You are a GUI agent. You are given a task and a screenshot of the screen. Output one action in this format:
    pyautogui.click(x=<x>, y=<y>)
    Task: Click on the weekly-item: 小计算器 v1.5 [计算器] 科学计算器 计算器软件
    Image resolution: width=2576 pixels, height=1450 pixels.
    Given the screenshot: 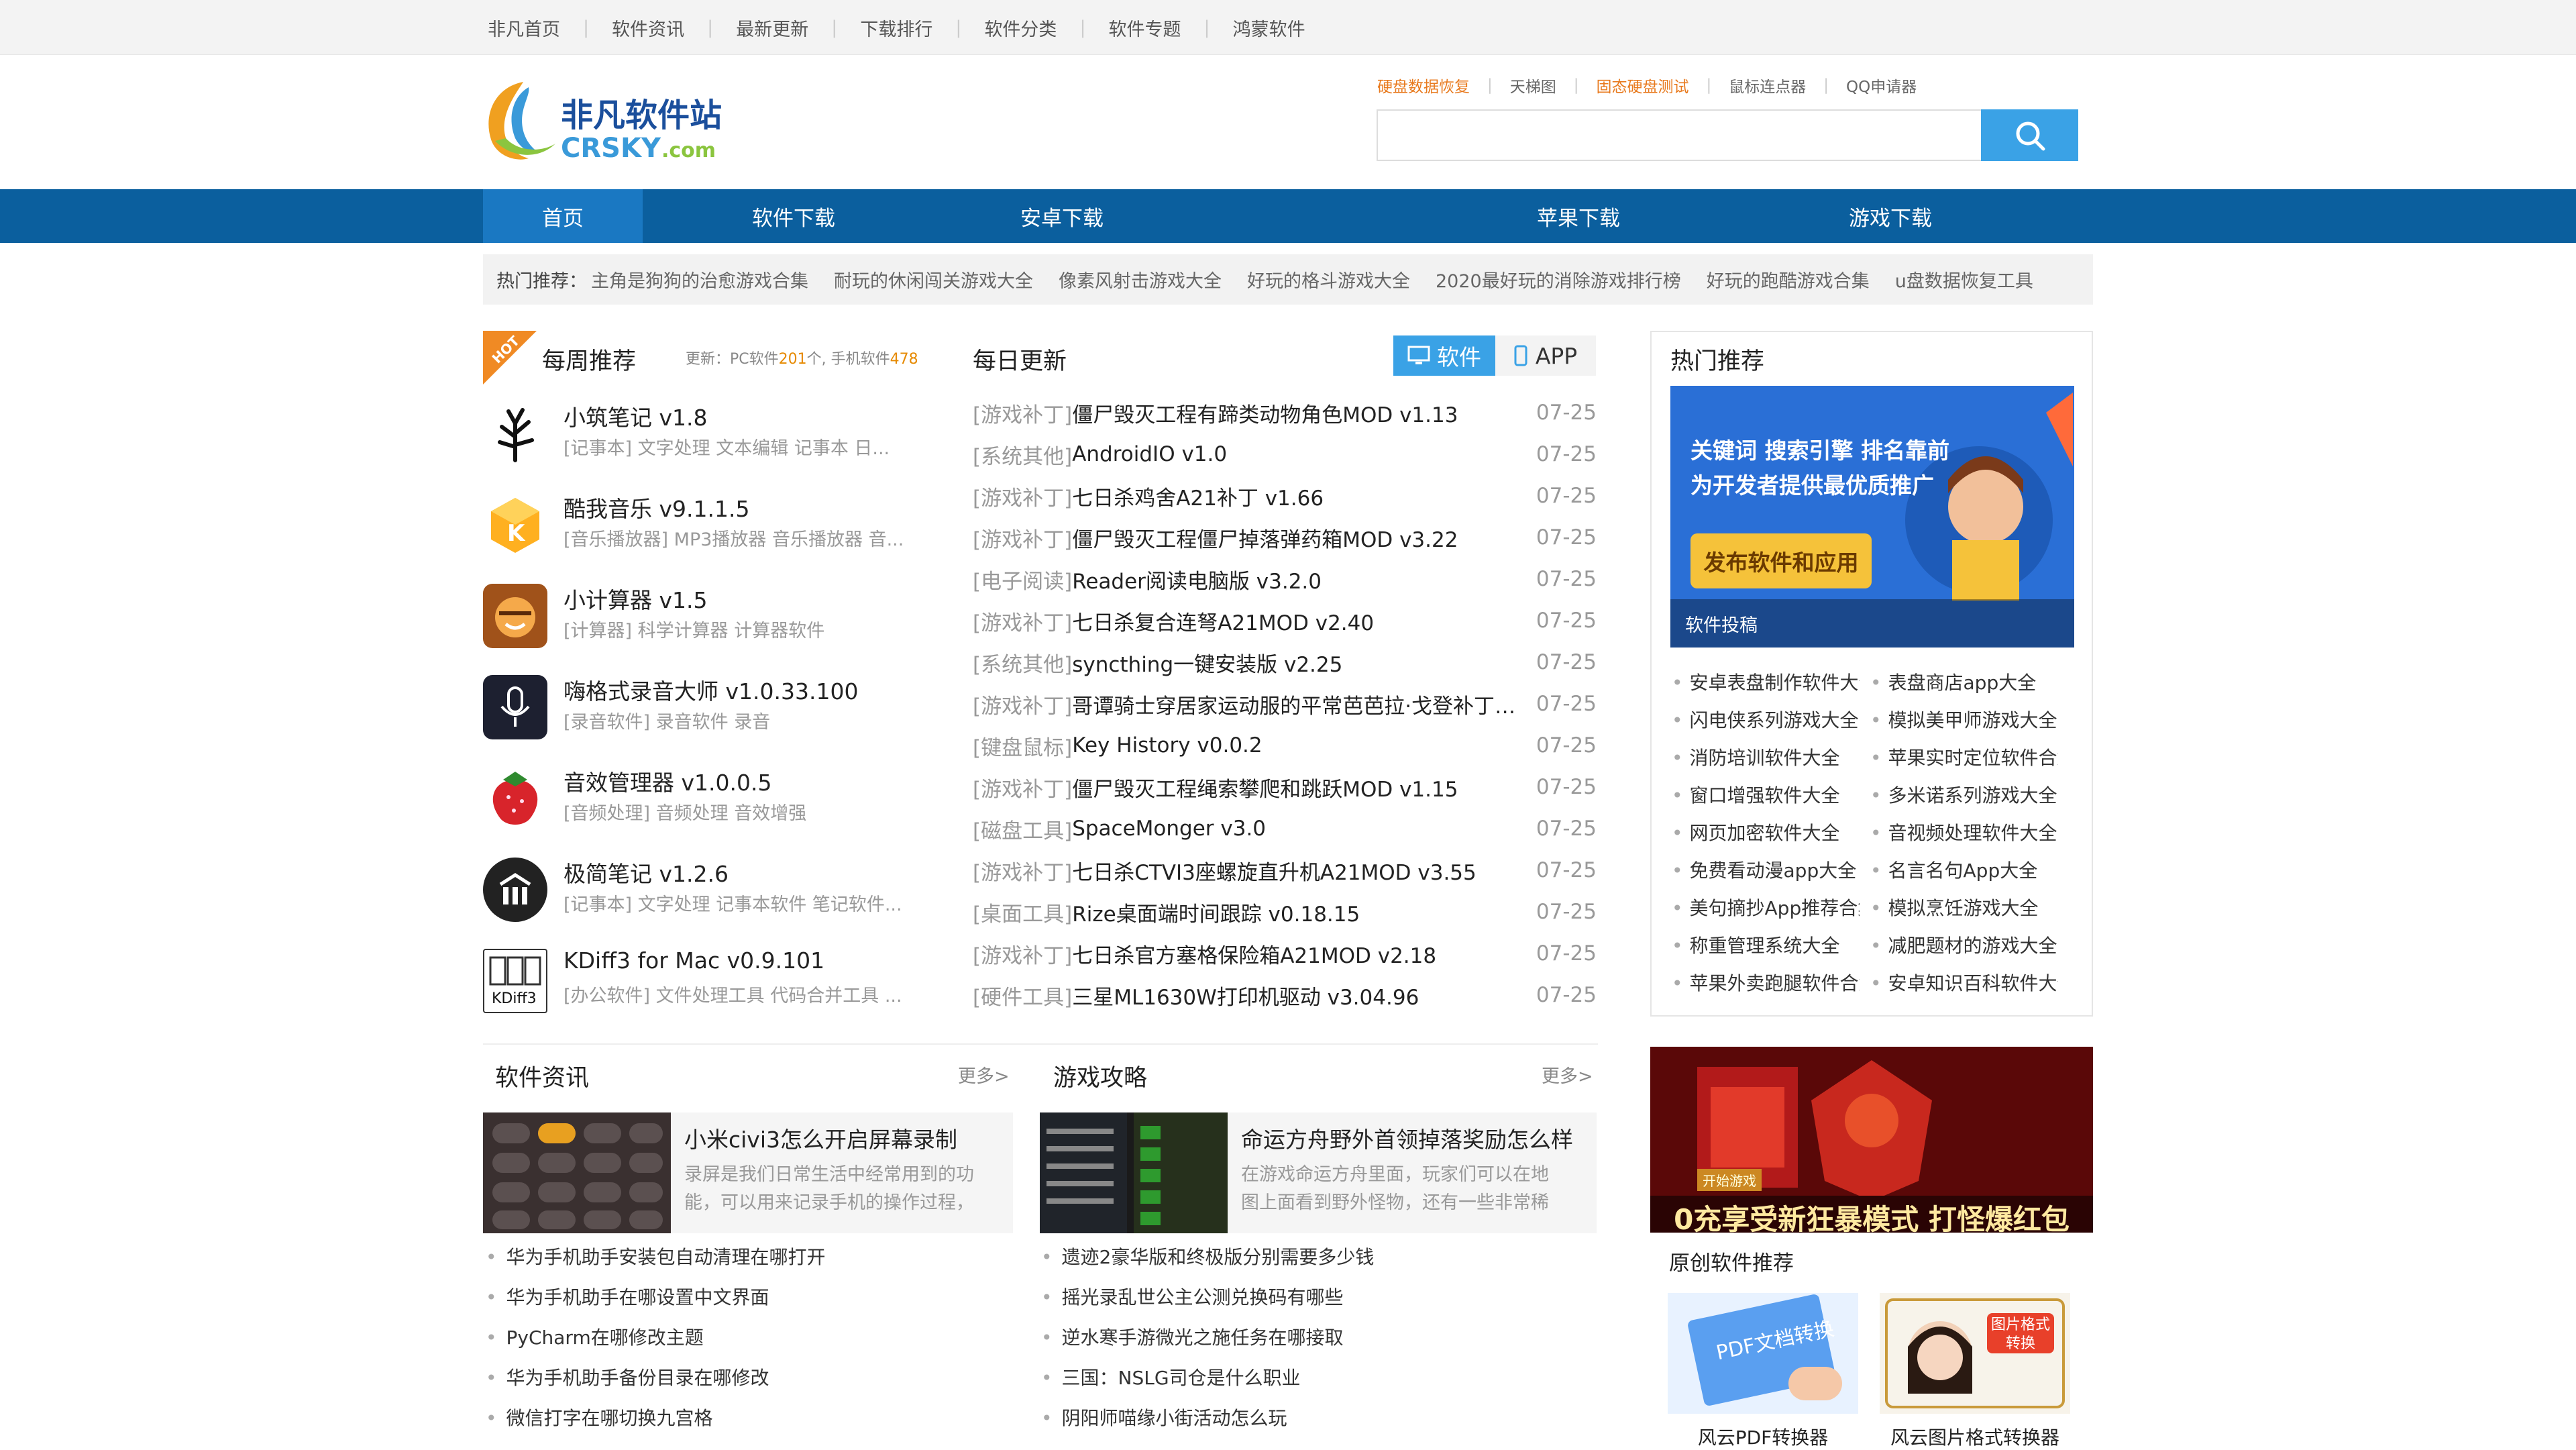 What is the action you would take?
    pyautogui.click(x=714, y=620)
    